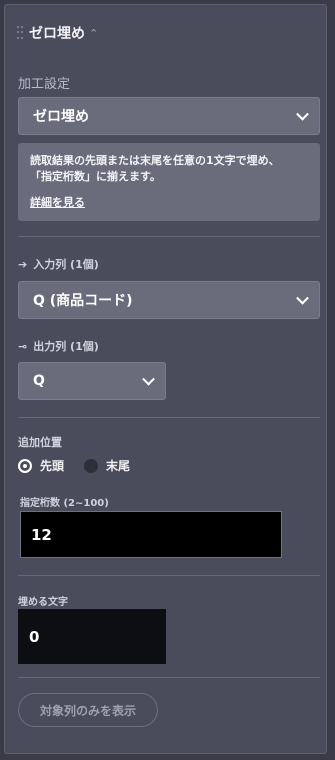  What do you see at coordinates (43, 602) in the screenshot?
I see `fill-char-label: 埋める文字` at bounding box center [43, 602].